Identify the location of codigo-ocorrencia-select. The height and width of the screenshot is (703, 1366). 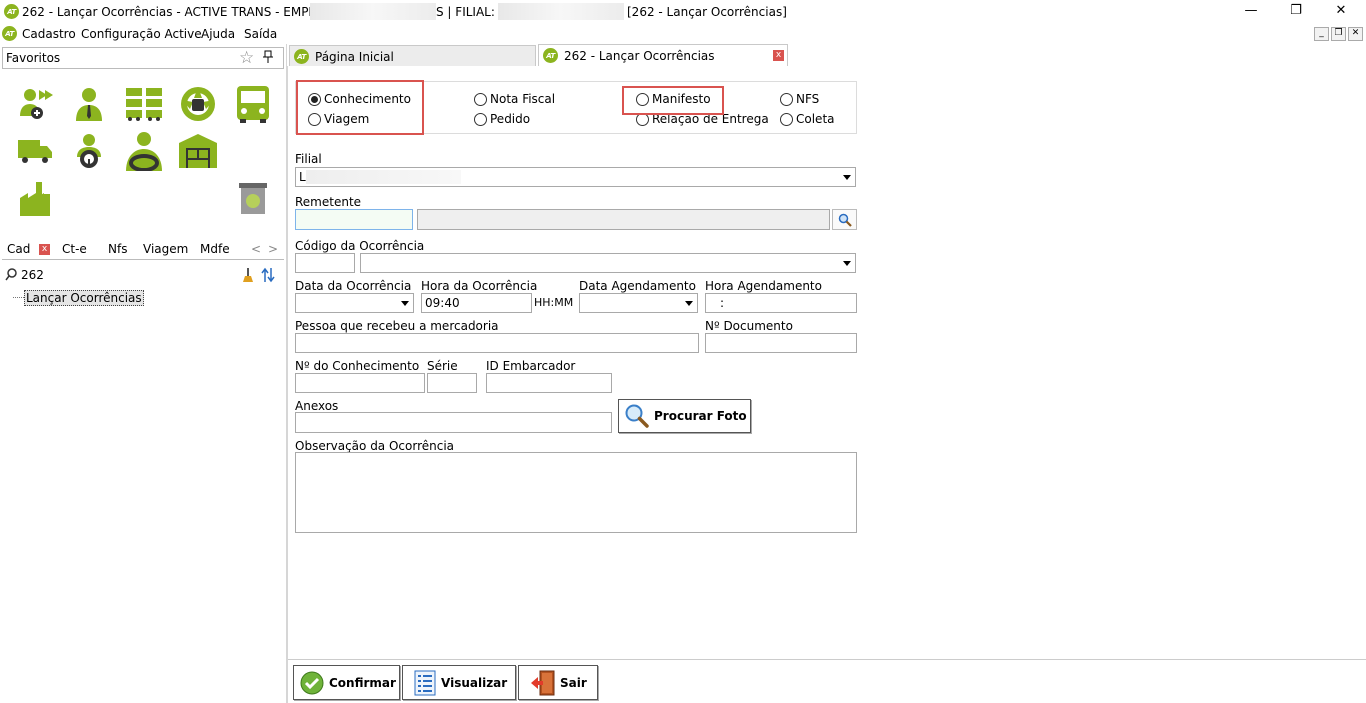
(608, 263).